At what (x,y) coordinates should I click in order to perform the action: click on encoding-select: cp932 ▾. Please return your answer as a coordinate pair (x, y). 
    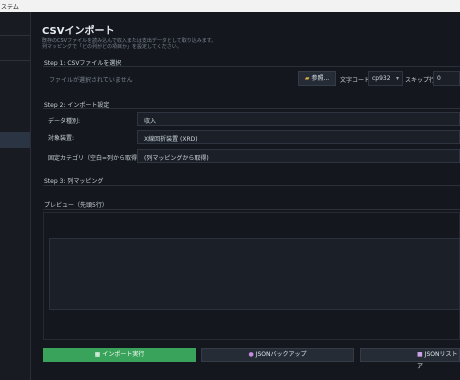
    Looking at the image, I should click on (385, 78).